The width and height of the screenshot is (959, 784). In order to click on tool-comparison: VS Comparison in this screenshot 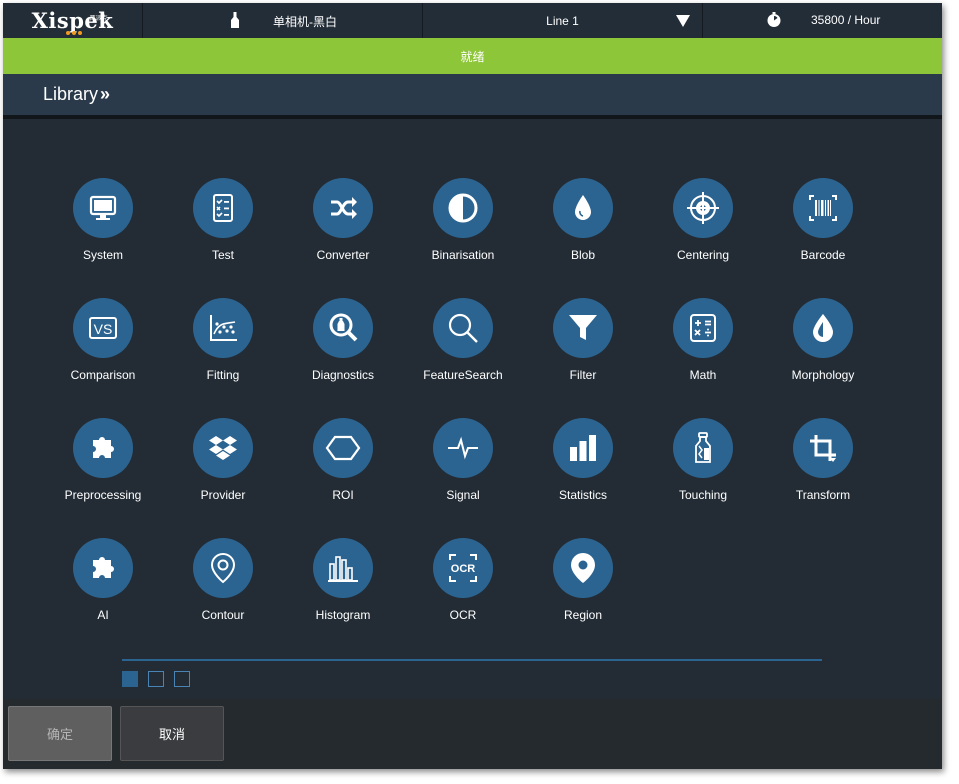, I will do `click(103, 348)`.